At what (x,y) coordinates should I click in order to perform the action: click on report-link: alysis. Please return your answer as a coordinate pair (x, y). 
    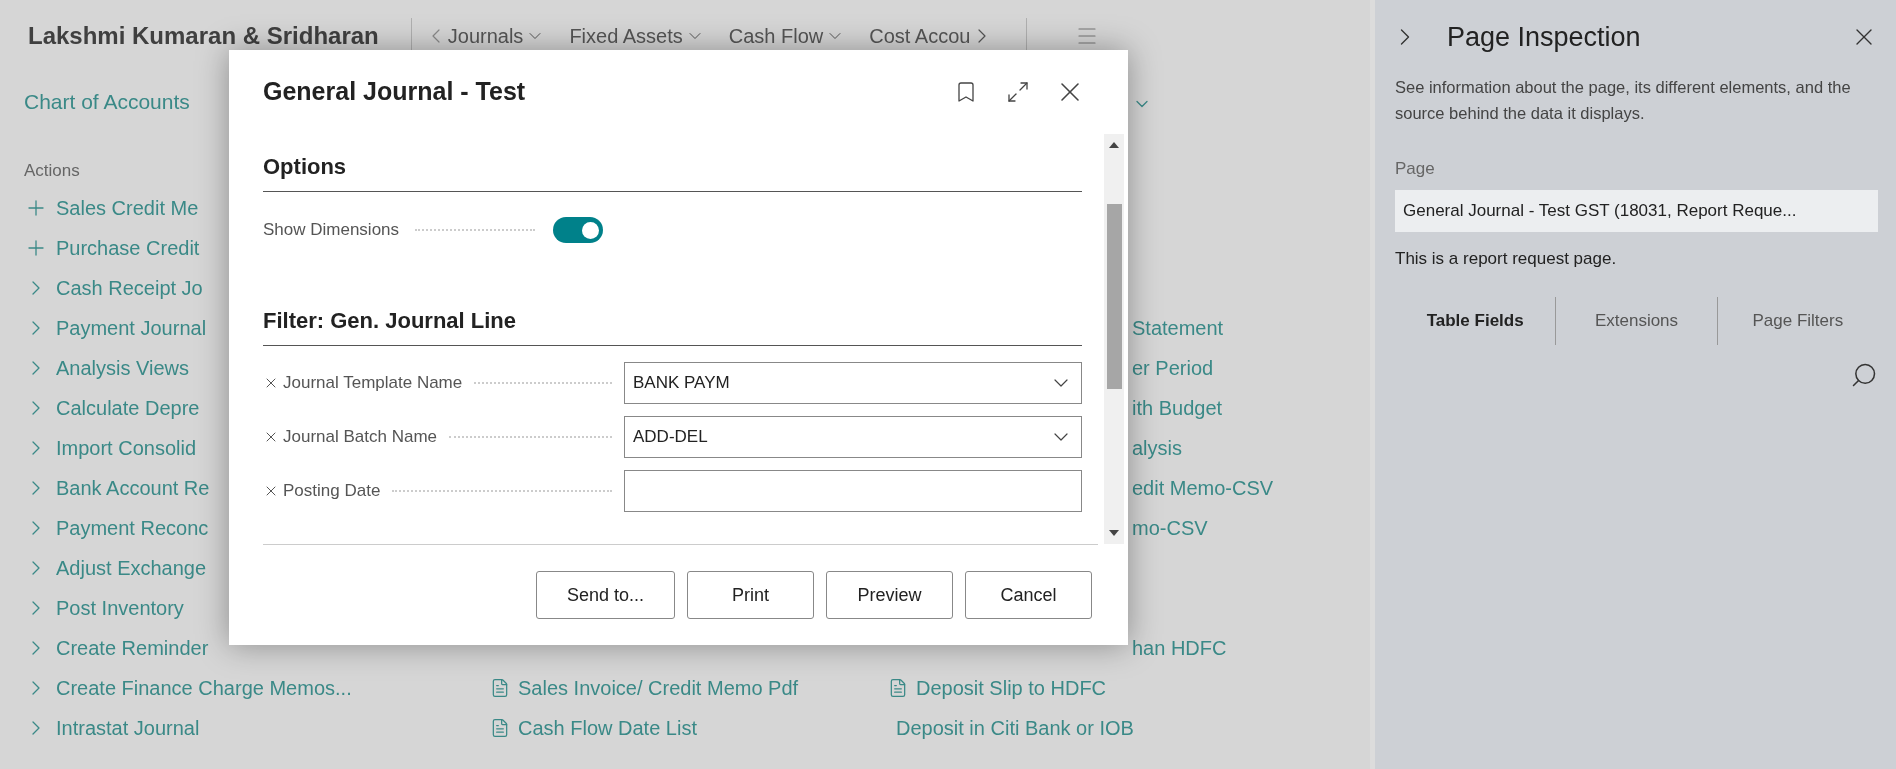
    Looking at the image, I should click on (1157, 448).